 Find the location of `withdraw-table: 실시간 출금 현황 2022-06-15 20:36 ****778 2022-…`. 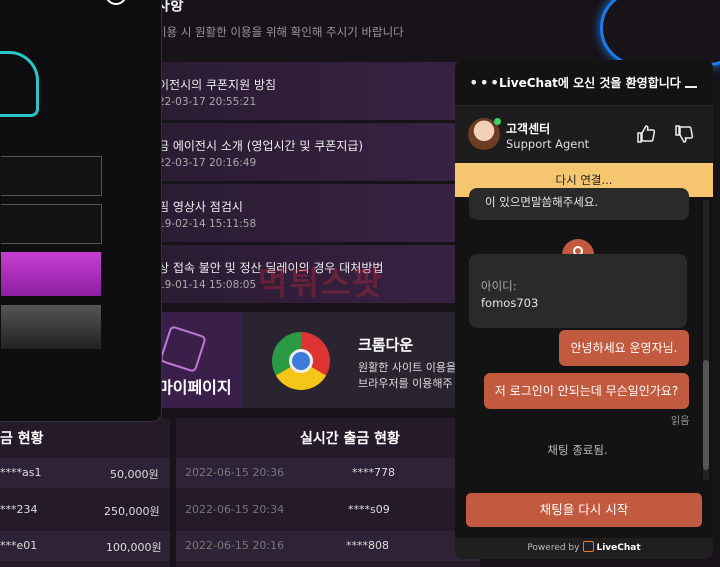

withdraw-table: 실시간 출금 현황 2022-06-15 20:36 ****778 2022-… is located at coordinates (328, 492).